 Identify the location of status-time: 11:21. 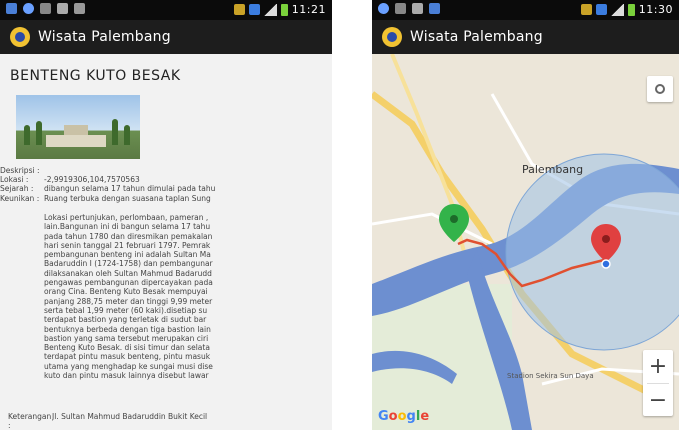
(308, 9).